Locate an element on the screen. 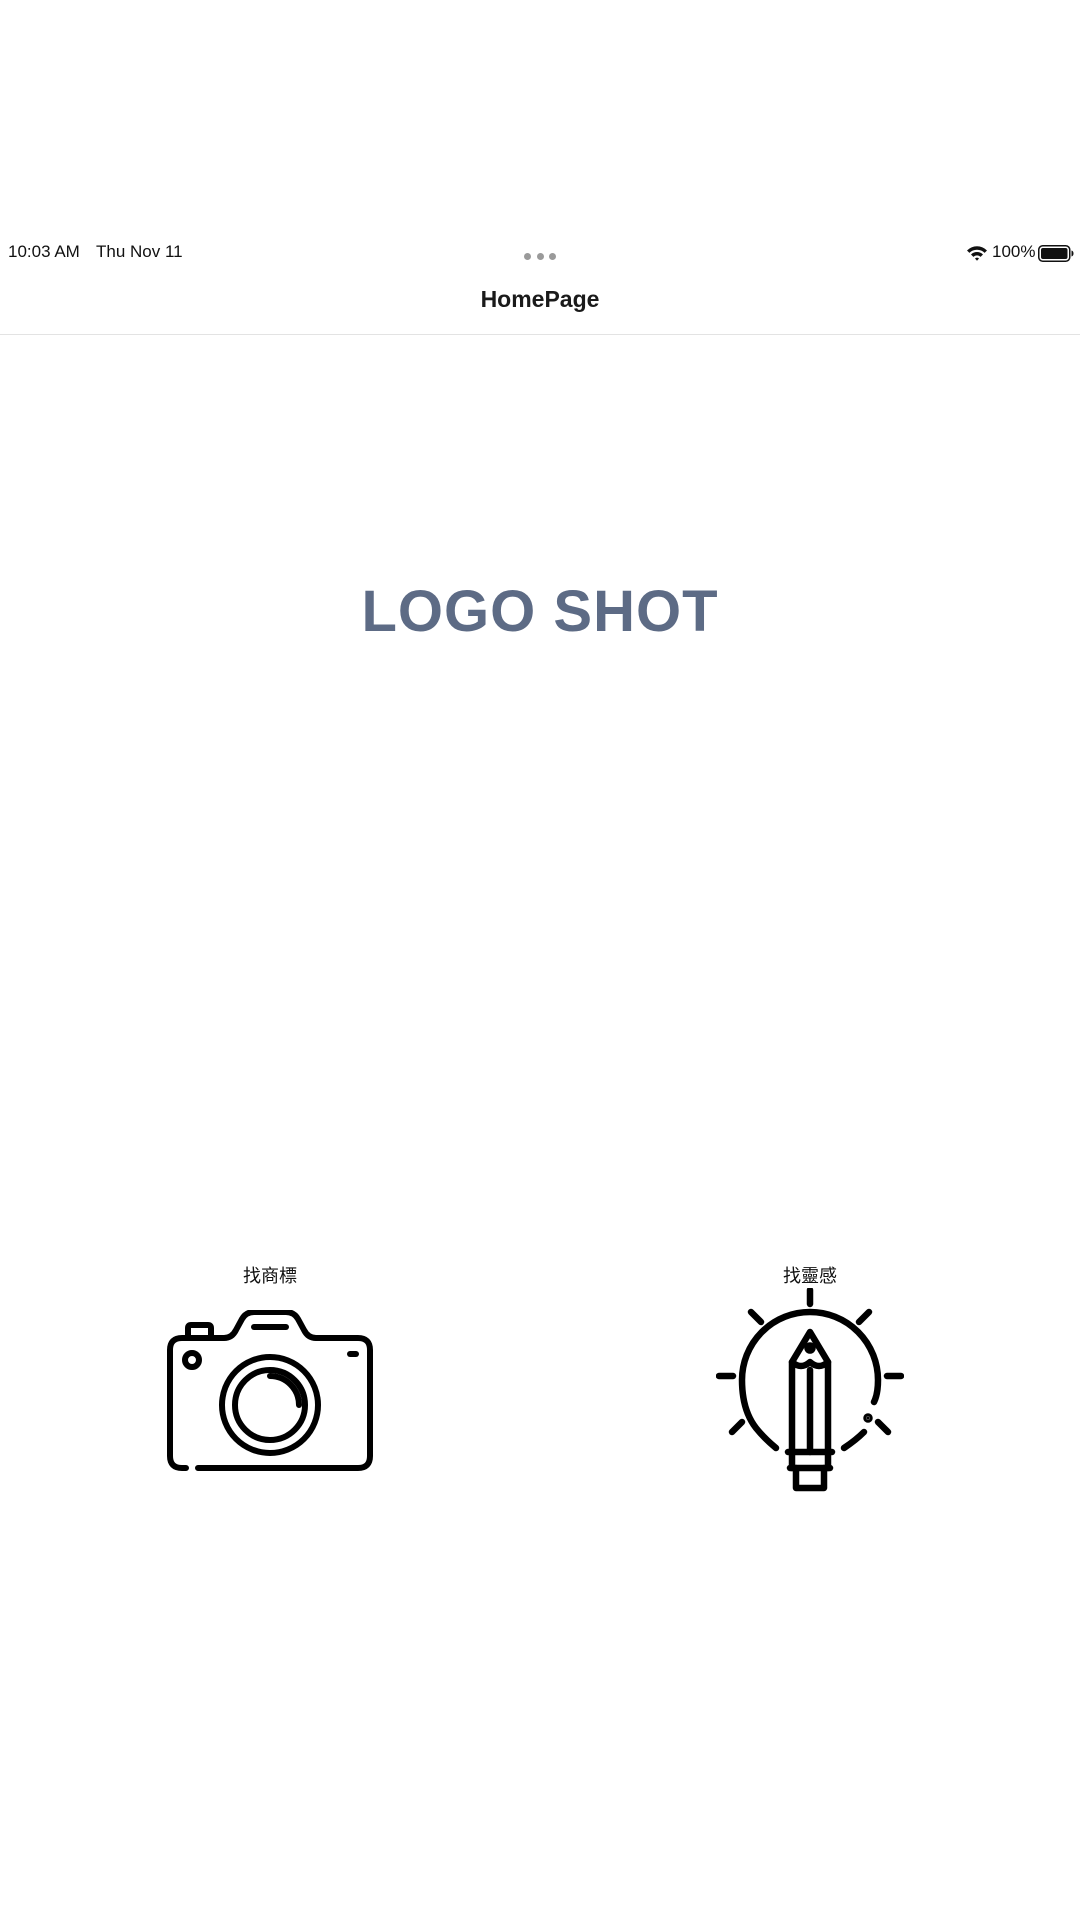 Image resolution: width=1080 pixels, height=1920 pixels. find-logo-label: 找商標 is located at coordinates (270, 1276).